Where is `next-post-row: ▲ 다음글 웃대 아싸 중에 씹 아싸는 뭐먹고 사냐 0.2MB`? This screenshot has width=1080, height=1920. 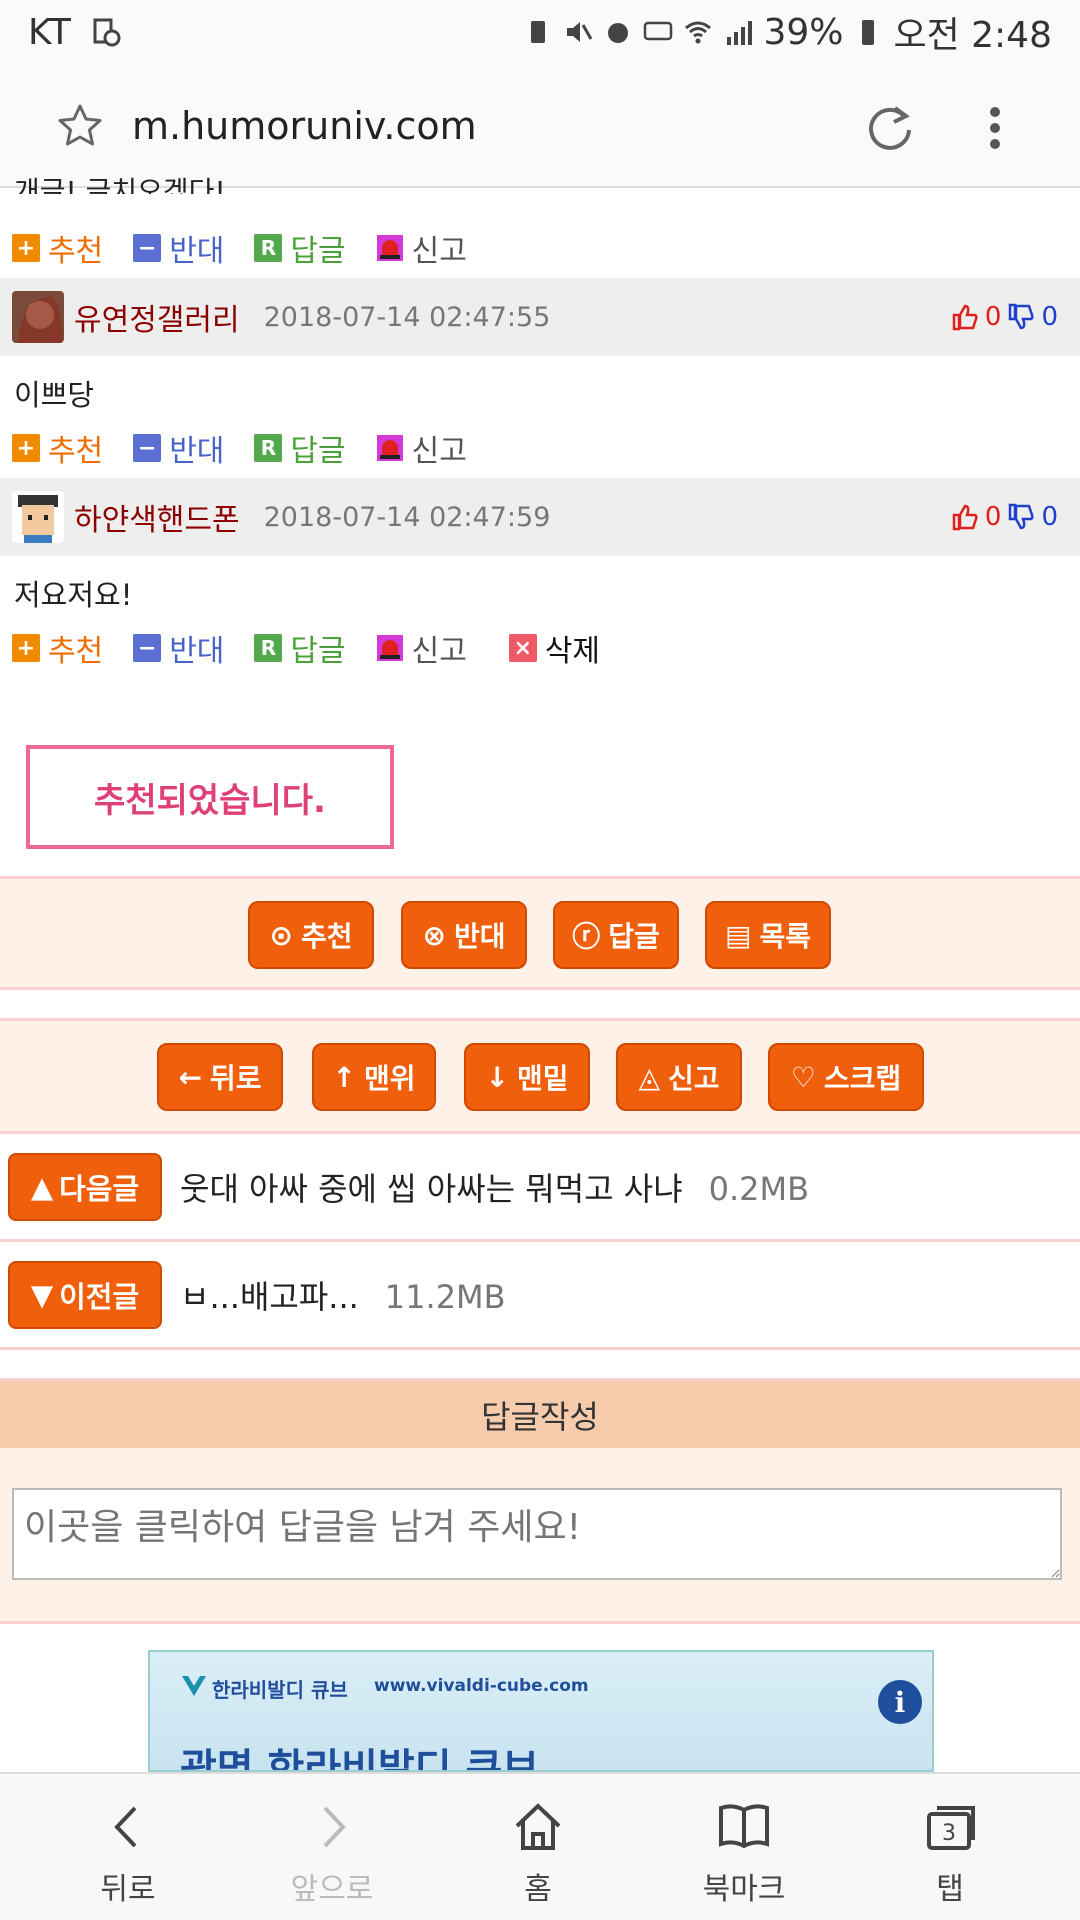
next-post-row: ▲ 다음글 웃대 아싸 중에 씹 아싸는 뭐먹고 사냐 0.2MB is located at coordinates (540, 1188).